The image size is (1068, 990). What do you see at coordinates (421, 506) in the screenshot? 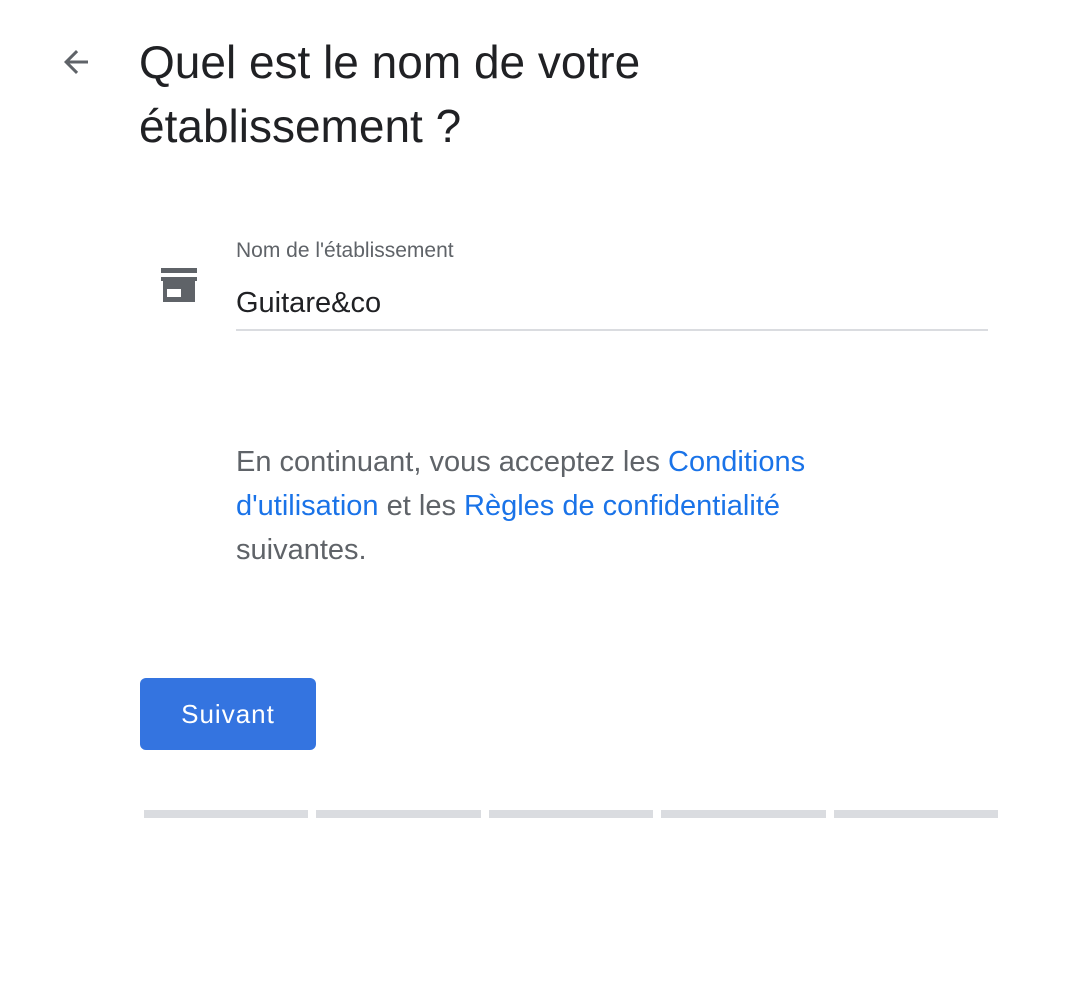
I see `terms-text-middle: et les` at bounding box center [421, 506].